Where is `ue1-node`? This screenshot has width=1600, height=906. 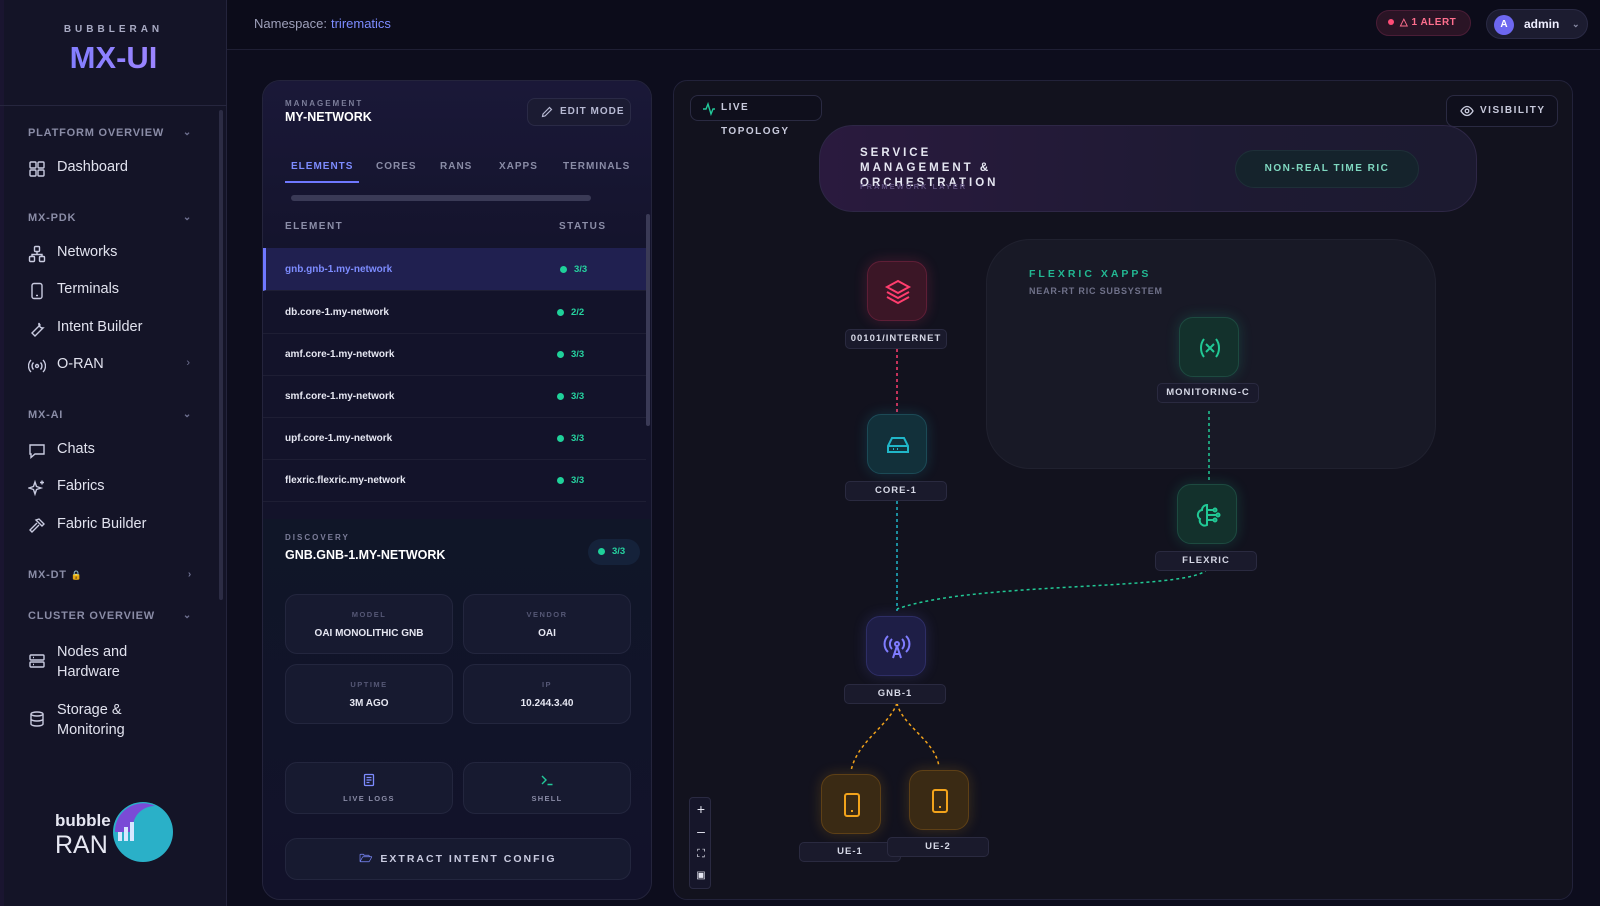
ue1-node is located at coordinates (851, 804).